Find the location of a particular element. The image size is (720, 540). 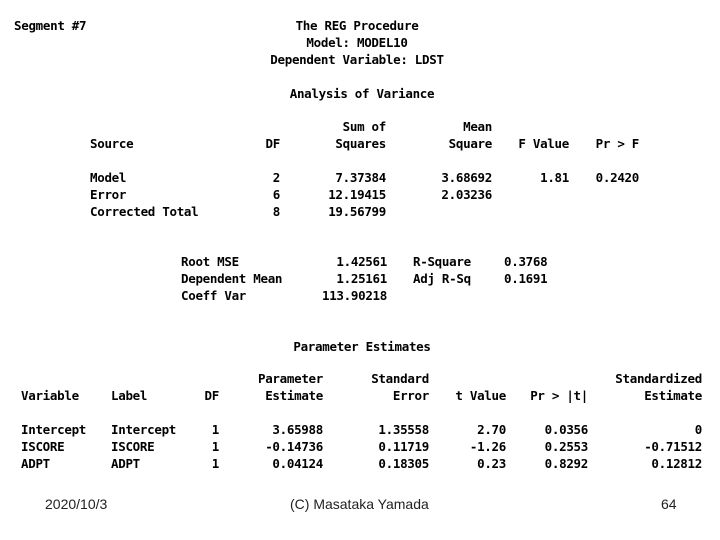

params-header-estimate-2: Estimate is located at coordinates (294, 395).